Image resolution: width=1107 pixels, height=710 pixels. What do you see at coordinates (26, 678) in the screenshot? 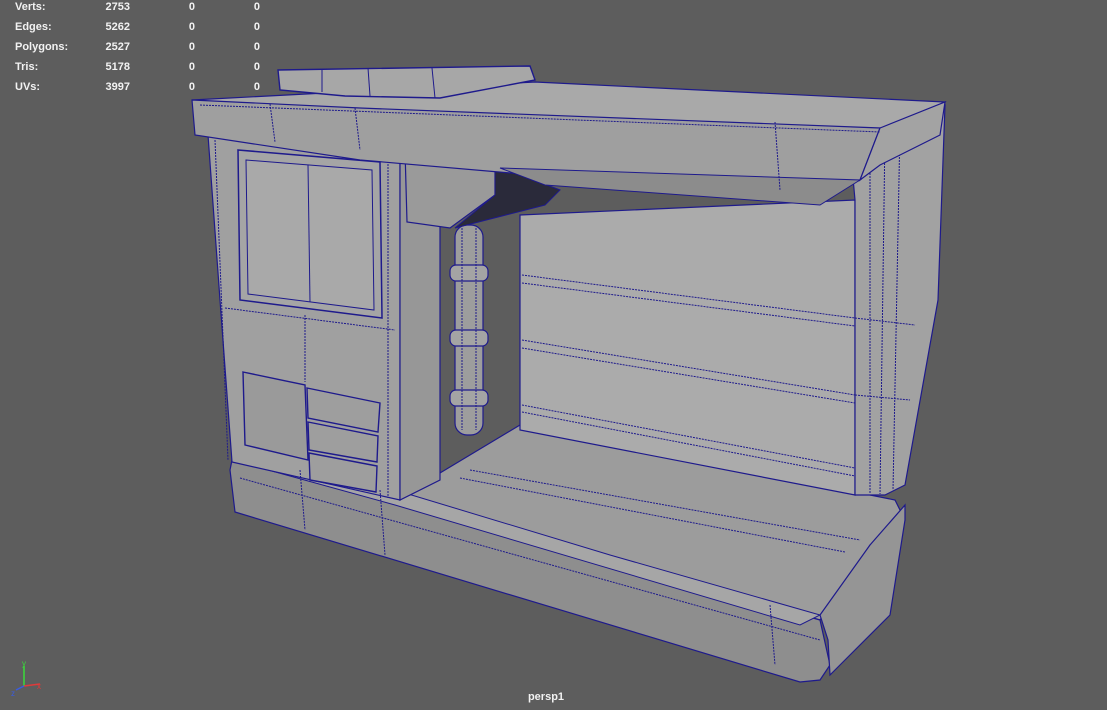
I see `axis-gizmo-icon: y x z` at bounding box center [26, 678].